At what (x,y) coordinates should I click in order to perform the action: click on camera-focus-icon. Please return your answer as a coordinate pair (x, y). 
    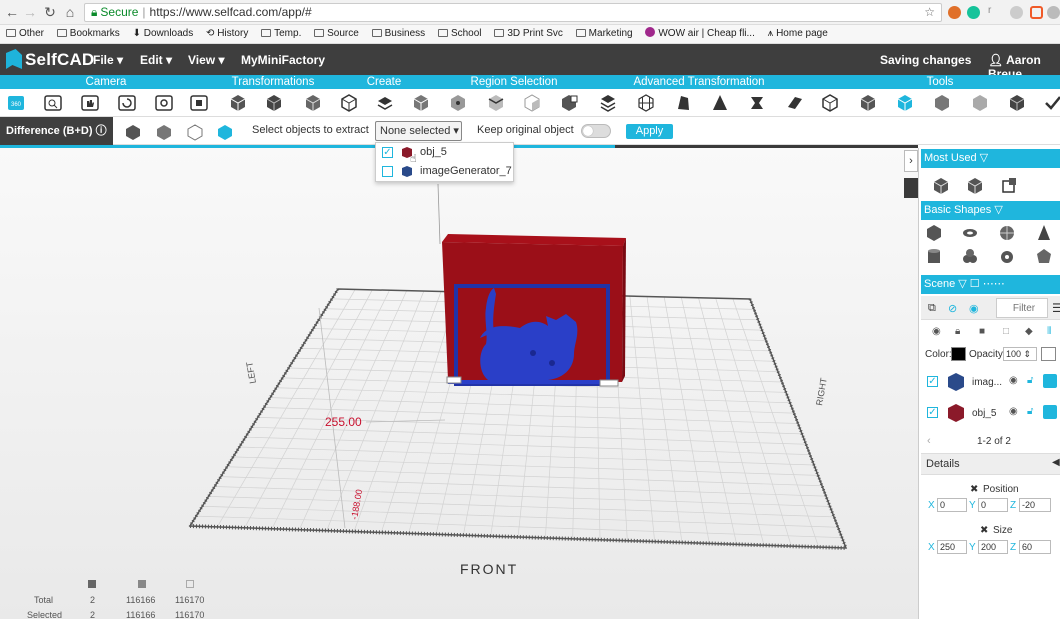
    Looking at the image, I should click on (164, 103).